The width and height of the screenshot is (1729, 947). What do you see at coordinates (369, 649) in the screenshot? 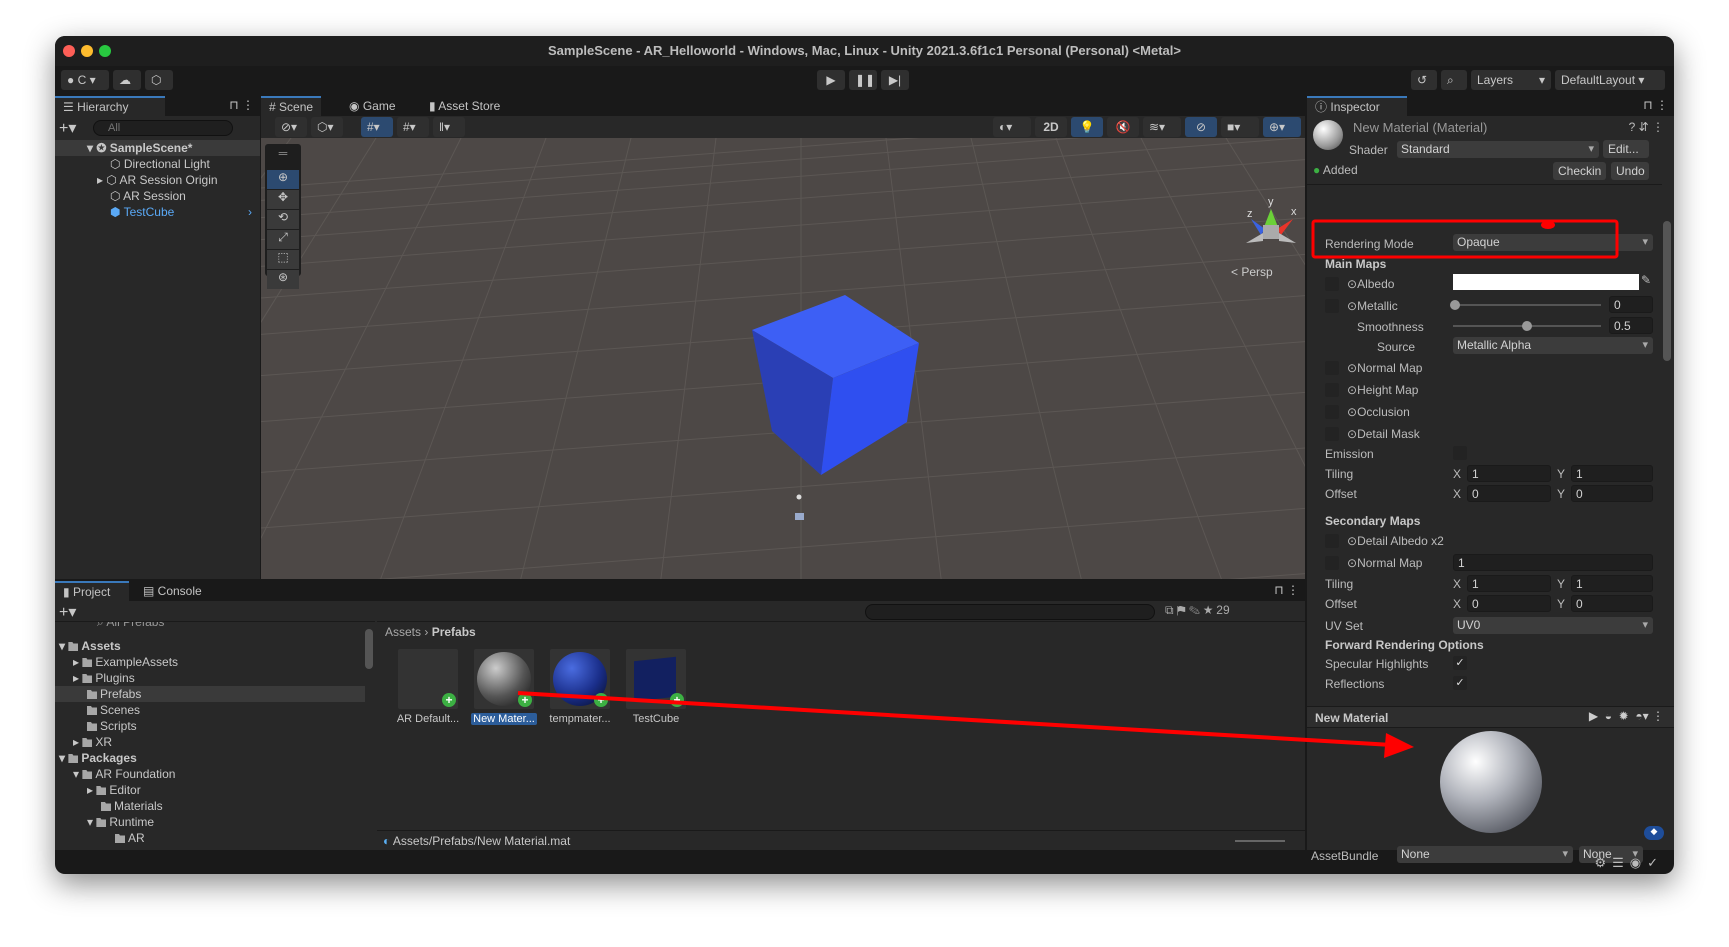
I see `tree-scrollbar` at bounding box center [369, 649].